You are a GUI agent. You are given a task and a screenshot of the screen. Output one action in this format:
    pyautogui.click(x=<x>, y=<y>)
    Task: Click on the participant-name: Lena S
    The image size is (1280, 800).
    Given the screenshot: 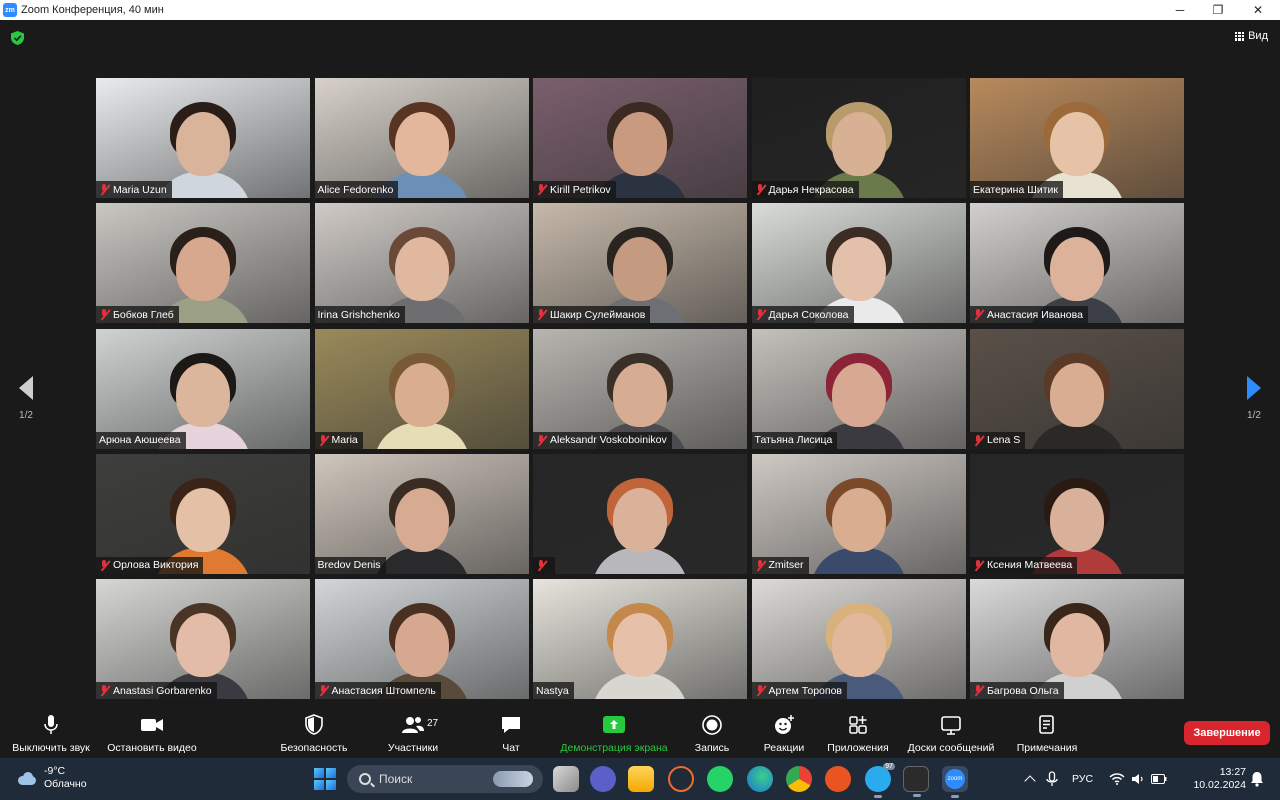 What is the action you would take?
    pyautogui.click(x=1004, y=440)
    